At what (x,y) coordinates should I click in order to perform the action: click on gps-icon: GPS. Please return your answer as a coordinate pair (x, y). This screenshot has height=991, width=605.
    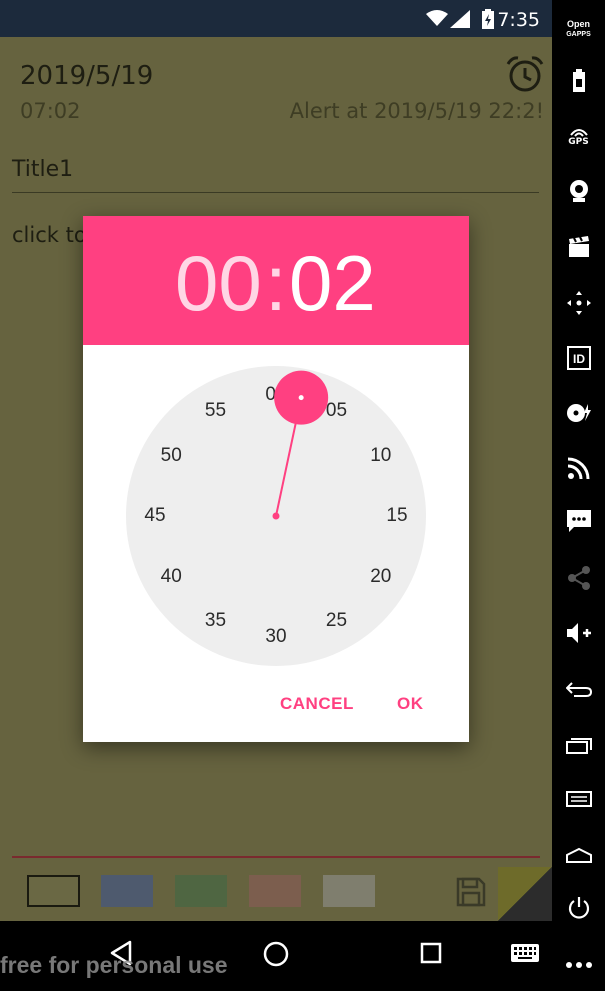
    Looking at the image, I should click on (578, 137).